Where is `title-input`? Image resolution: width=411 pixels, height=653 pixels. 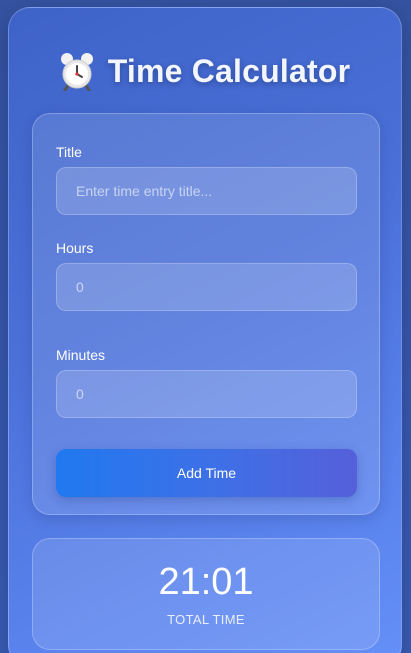
title-input is located at coordinates (206, 191).